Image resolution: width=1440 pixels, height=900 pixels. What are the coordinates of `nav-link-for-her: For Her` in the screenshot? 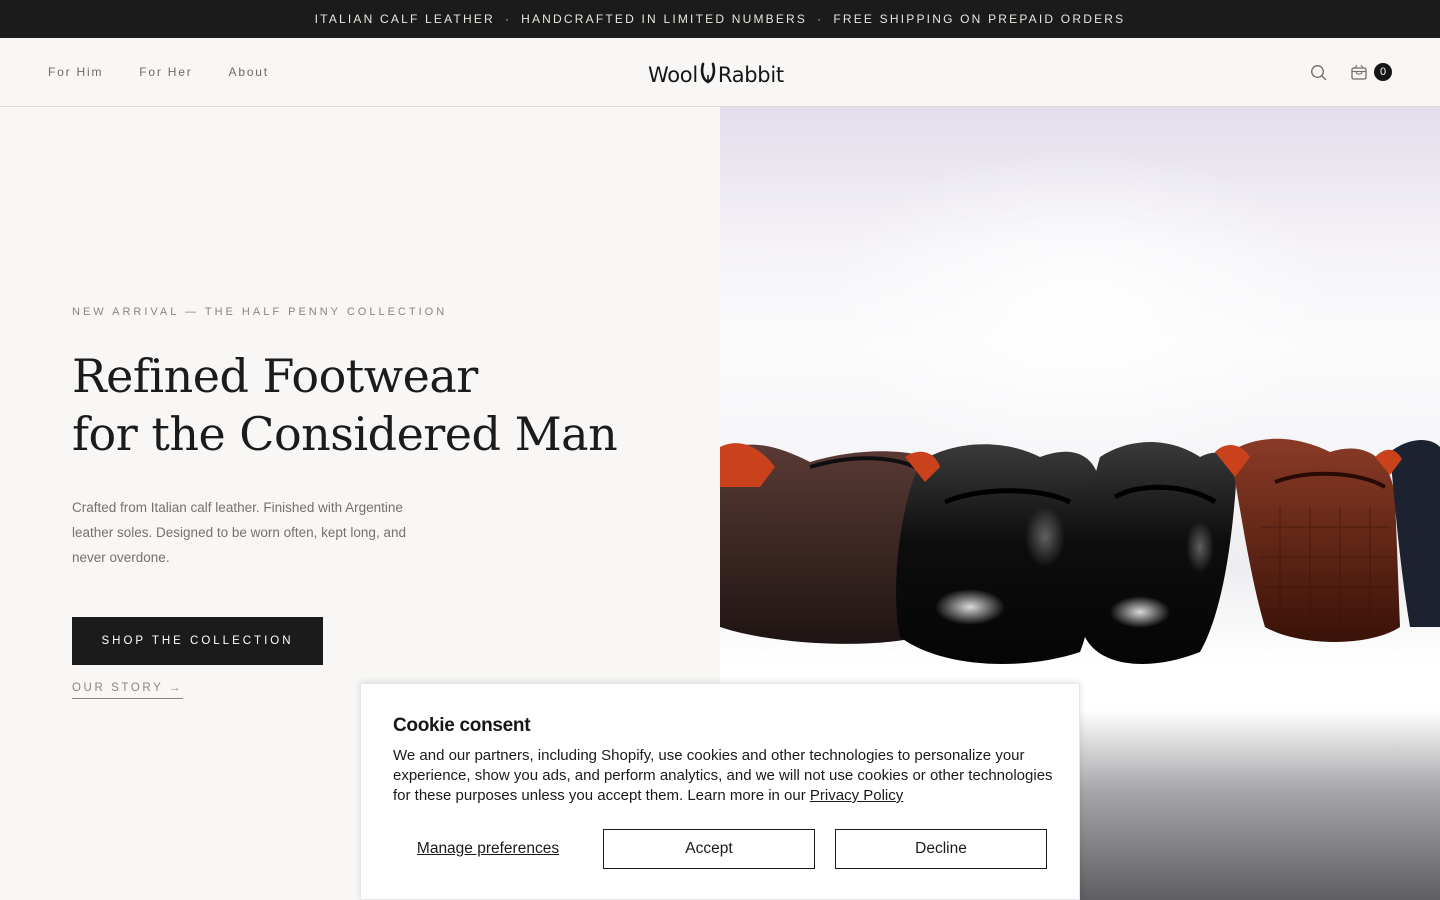 It's located at (165, 72).